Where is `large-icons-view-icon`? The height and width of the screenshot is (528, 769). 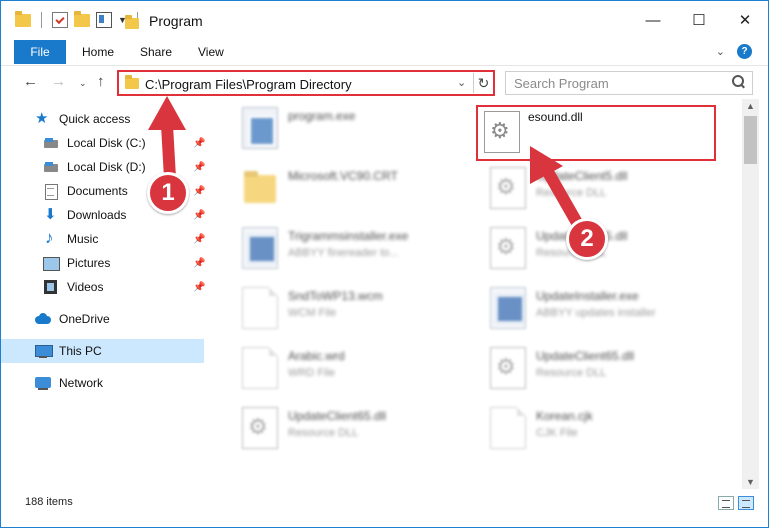
large-icons-view-icon is located at coordinates (746, 503).